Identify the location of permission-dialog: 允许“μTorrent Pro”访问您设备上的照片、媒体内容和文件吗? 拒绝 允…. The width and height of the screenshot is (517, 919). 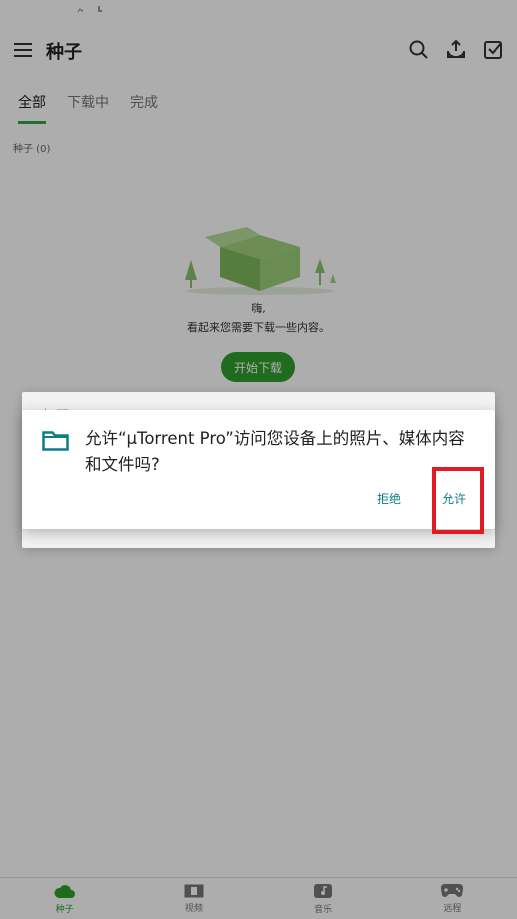
(258, 469).